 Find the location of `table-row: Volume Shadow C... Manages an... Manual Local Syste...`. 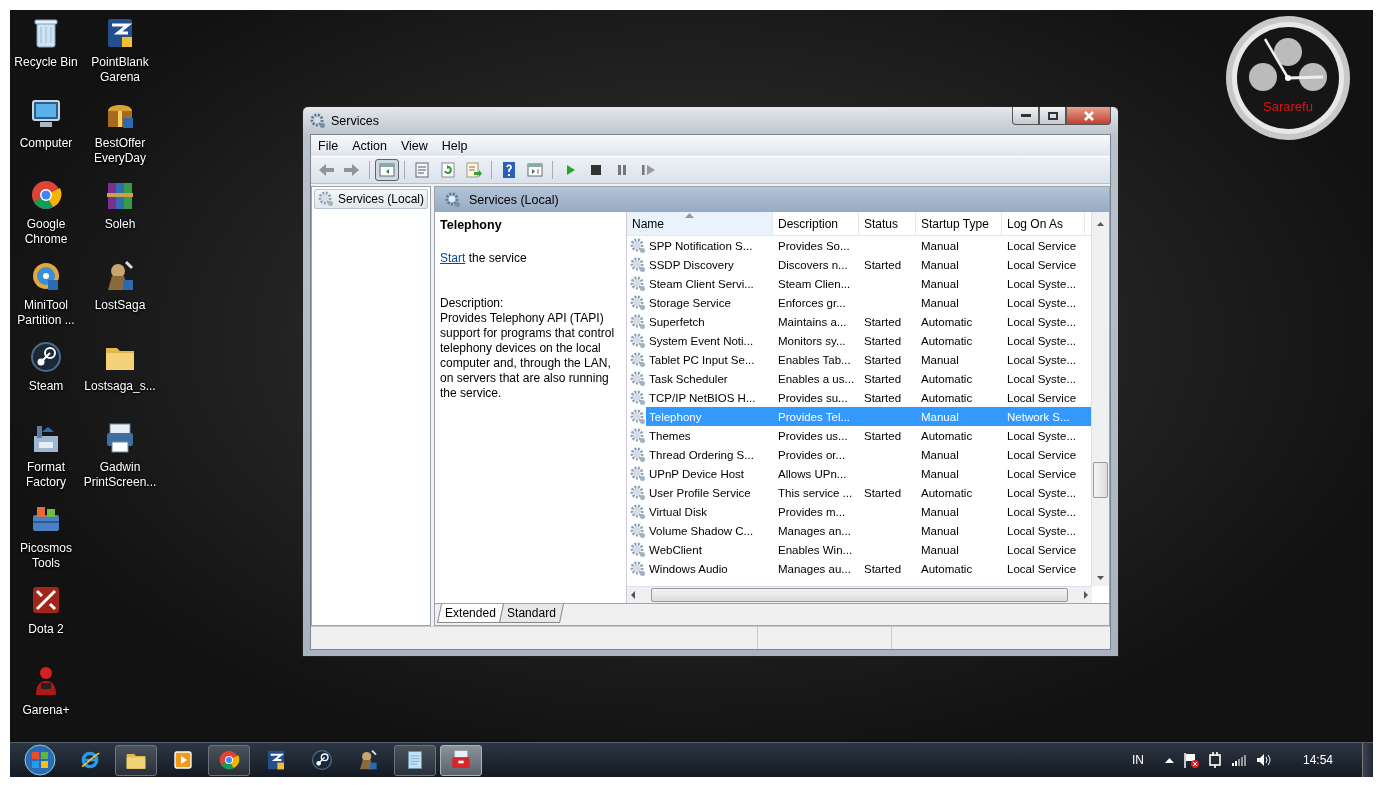

table-row: Volume Shadow C... Manages an... Manual Local Syste... is located at coordinates (859, 530).